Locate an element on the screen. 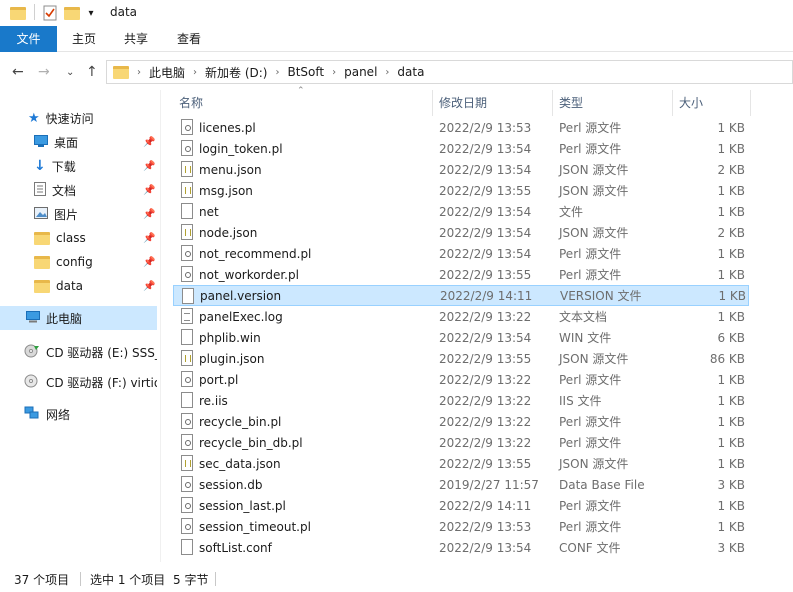  file-name: login_token.pl is located at coordinates (241, 148).